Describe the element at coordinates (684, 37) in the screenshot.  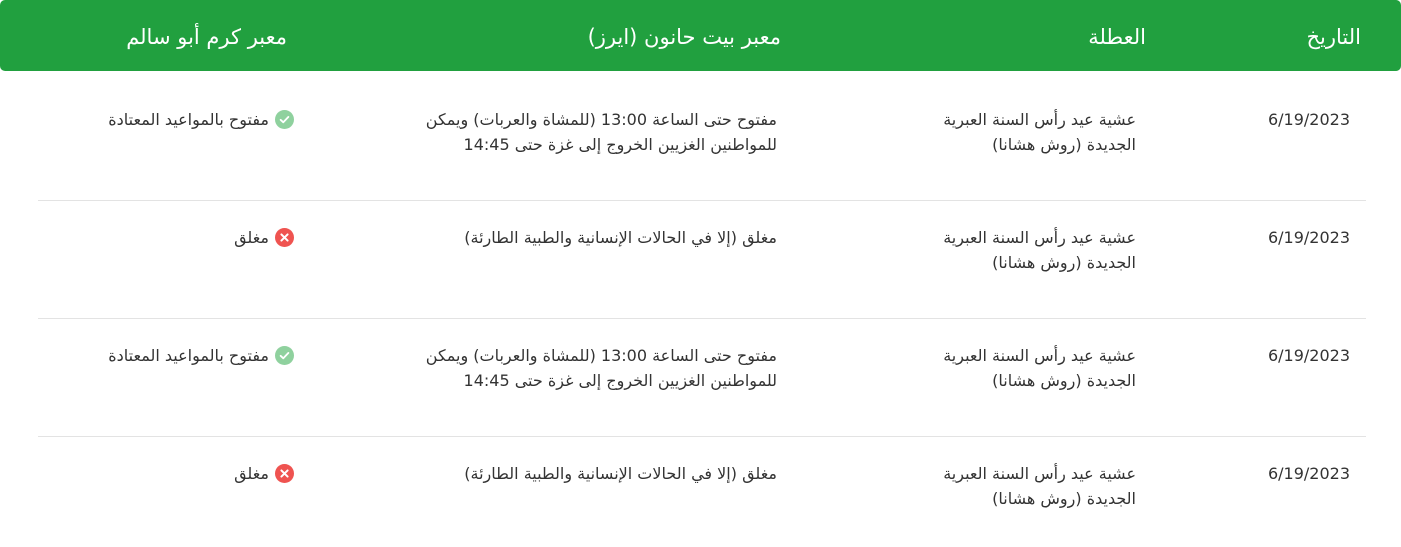
I see `header-erez-crossing: معبر بيت حانون (ايرز)` at that location.